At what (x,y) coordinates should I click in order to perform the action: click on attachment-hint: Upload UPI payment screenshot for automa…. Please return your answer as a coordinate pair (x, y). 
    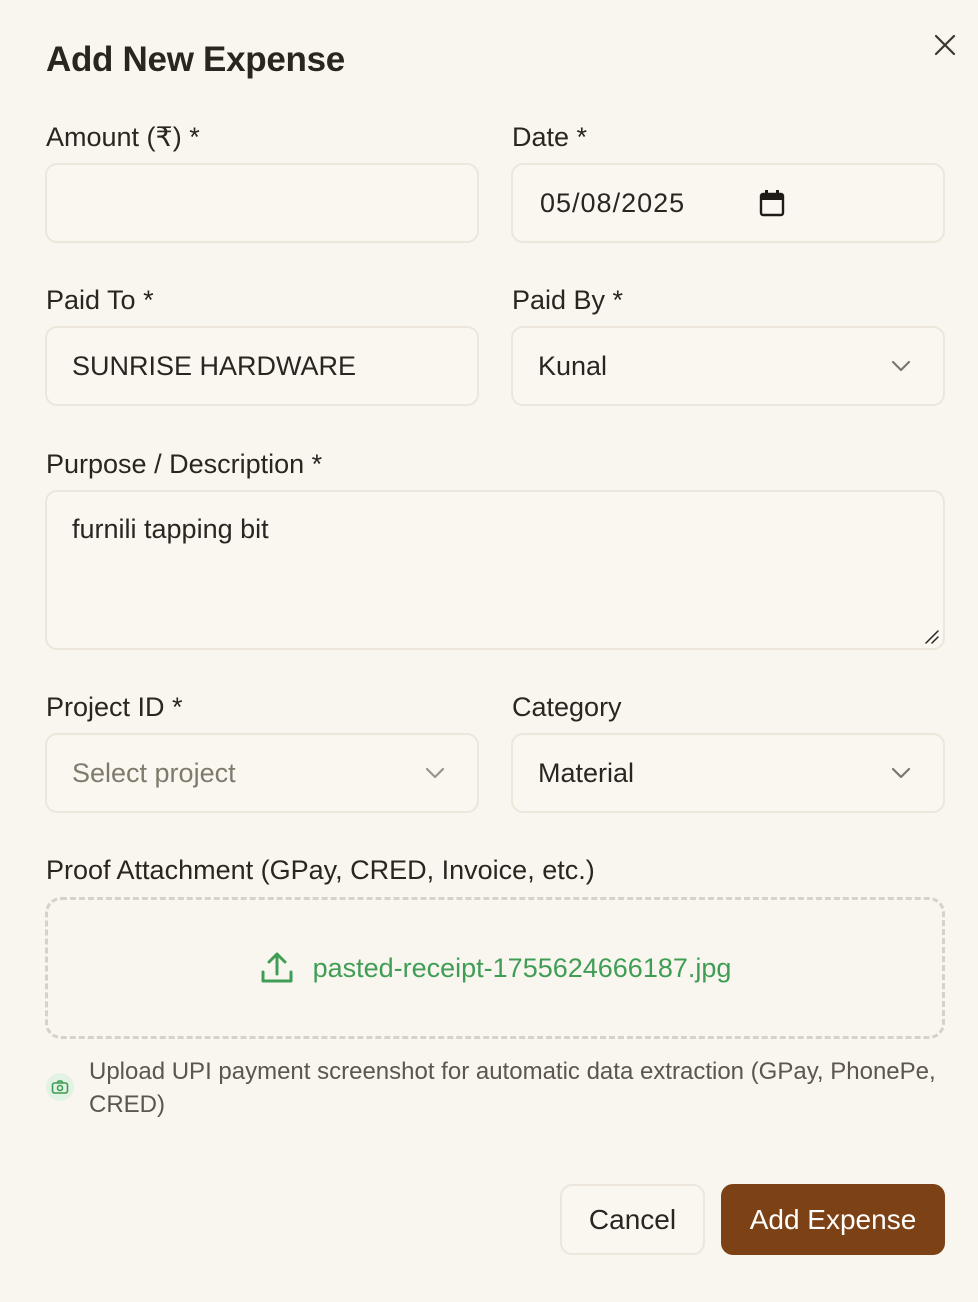
    Looking at the image, I should click on (512, 1088).